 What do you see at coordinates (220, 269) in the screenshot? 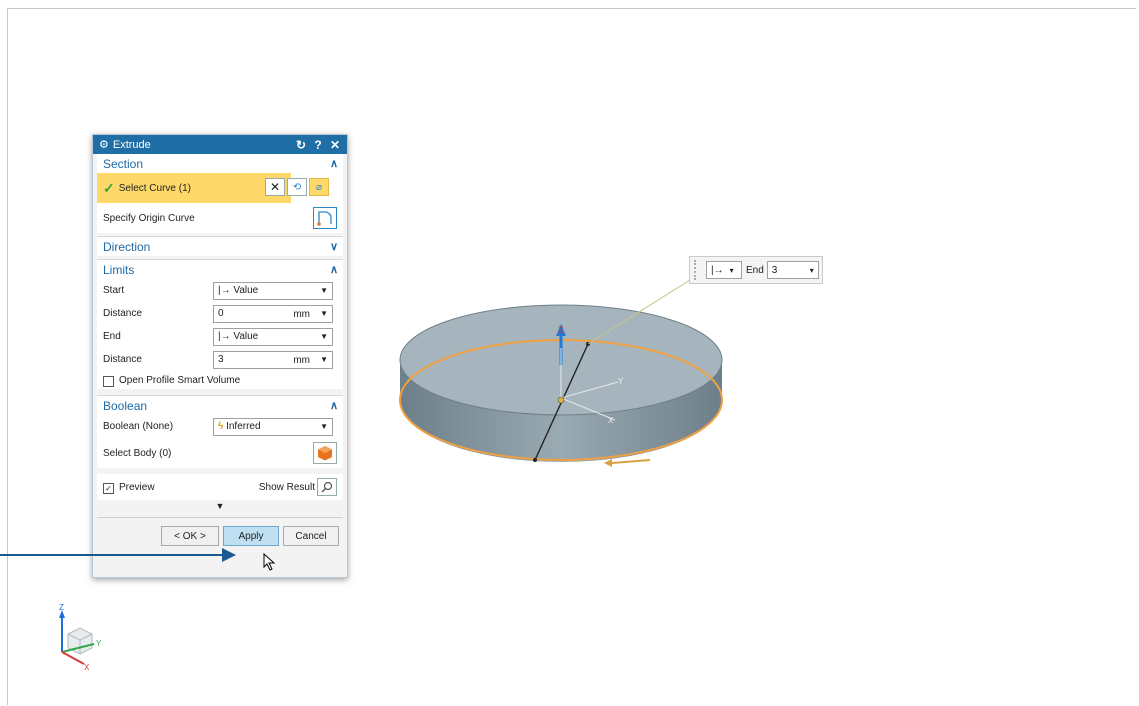
I see `limits-header: Limits ∧` at bounding box center [220, 269].